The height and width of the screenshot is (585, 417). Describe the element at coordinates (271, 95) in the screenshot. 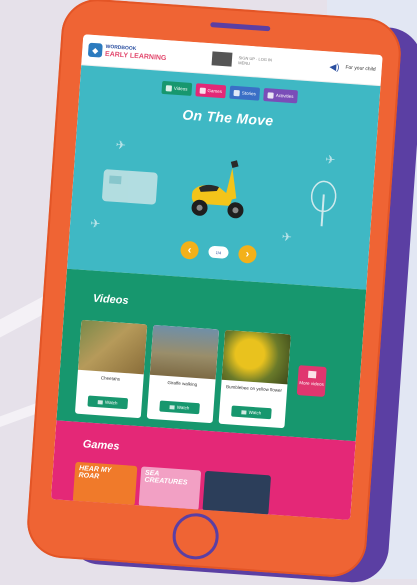

I see `paint-icon` at that location.